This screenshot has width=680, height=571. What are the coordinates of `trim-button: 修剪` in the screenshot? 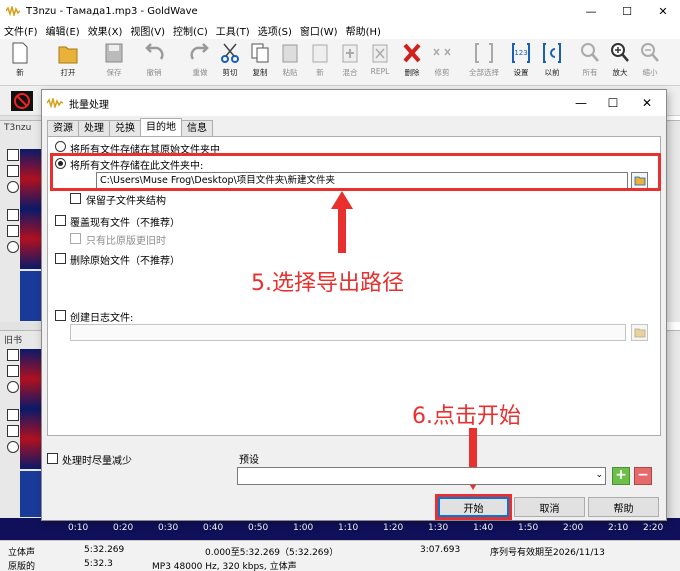 It's located at (442, 62).